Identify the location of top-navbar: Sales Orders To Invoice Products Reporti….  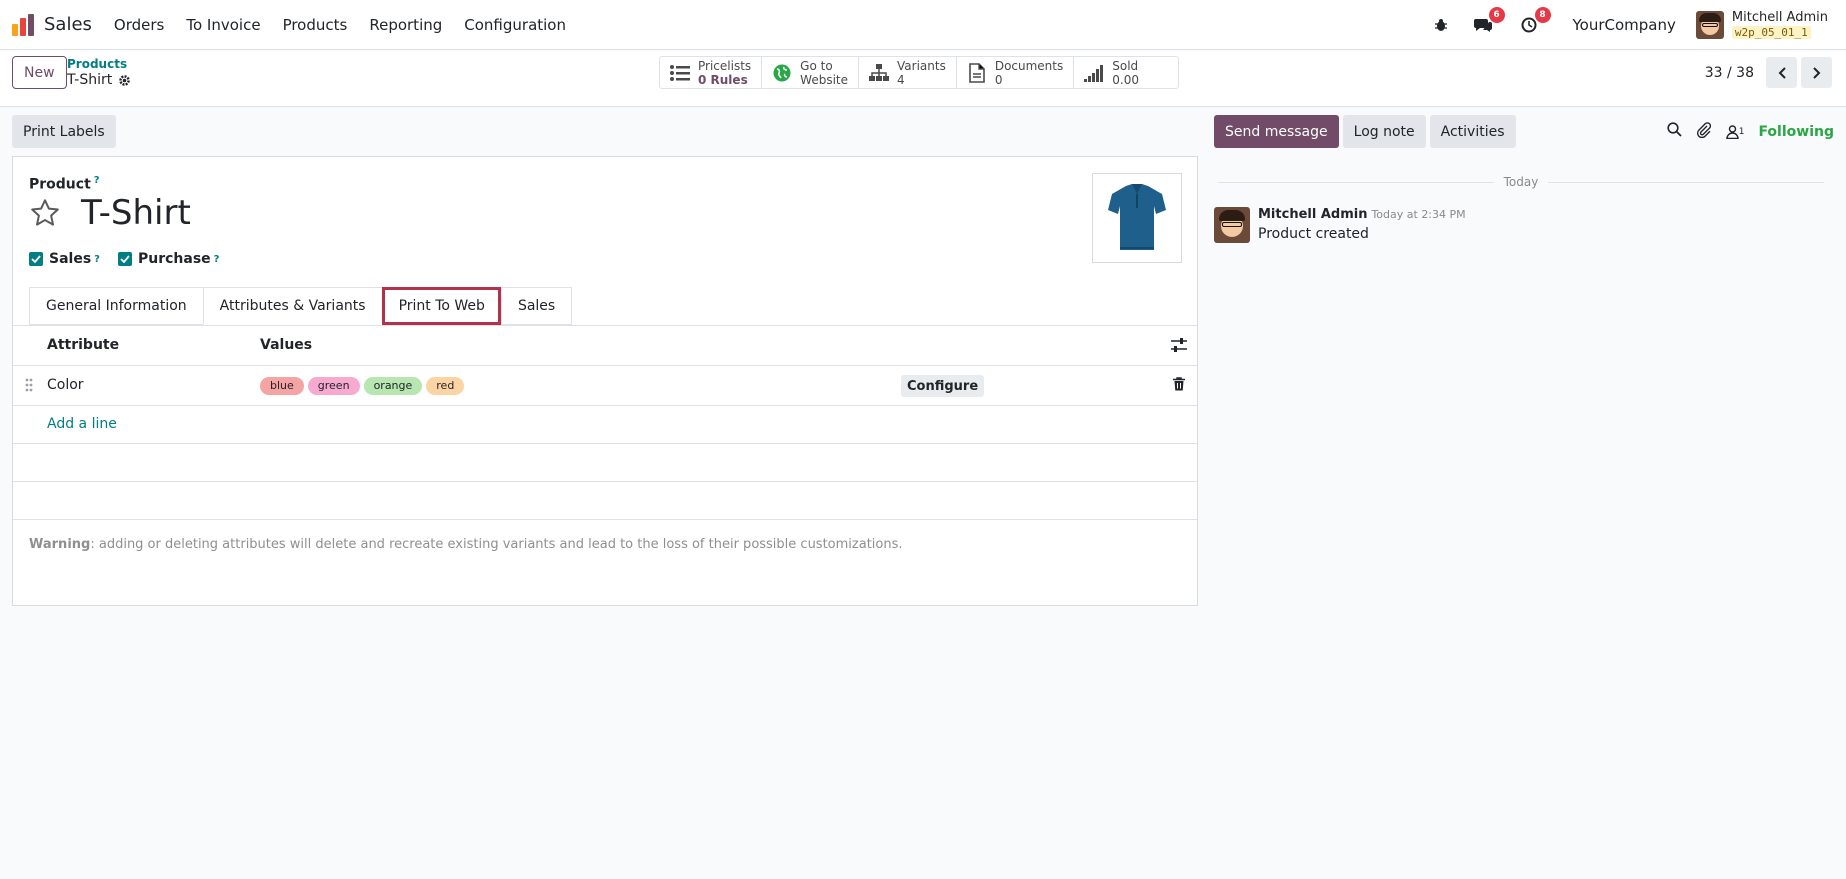
(923, 25).